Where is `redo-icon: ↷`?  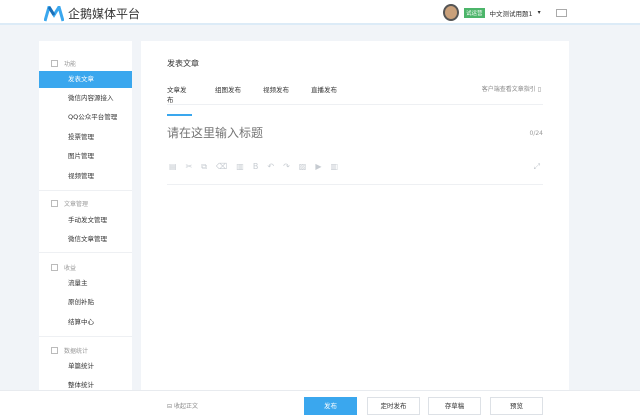
redo-icon: ↷ is located at coordinates (286, 167).